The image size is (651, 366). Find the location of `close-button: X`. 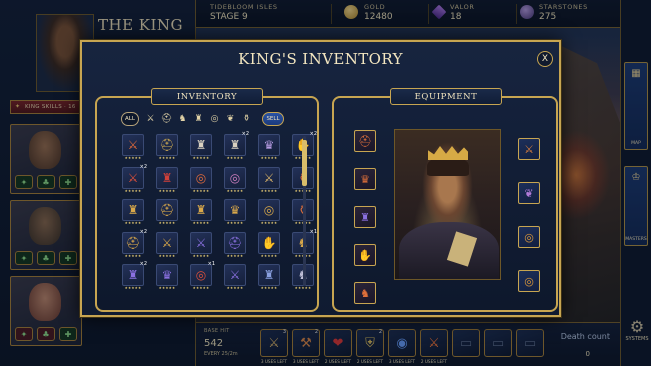

close-button: X is located at coordinates (545, 59).